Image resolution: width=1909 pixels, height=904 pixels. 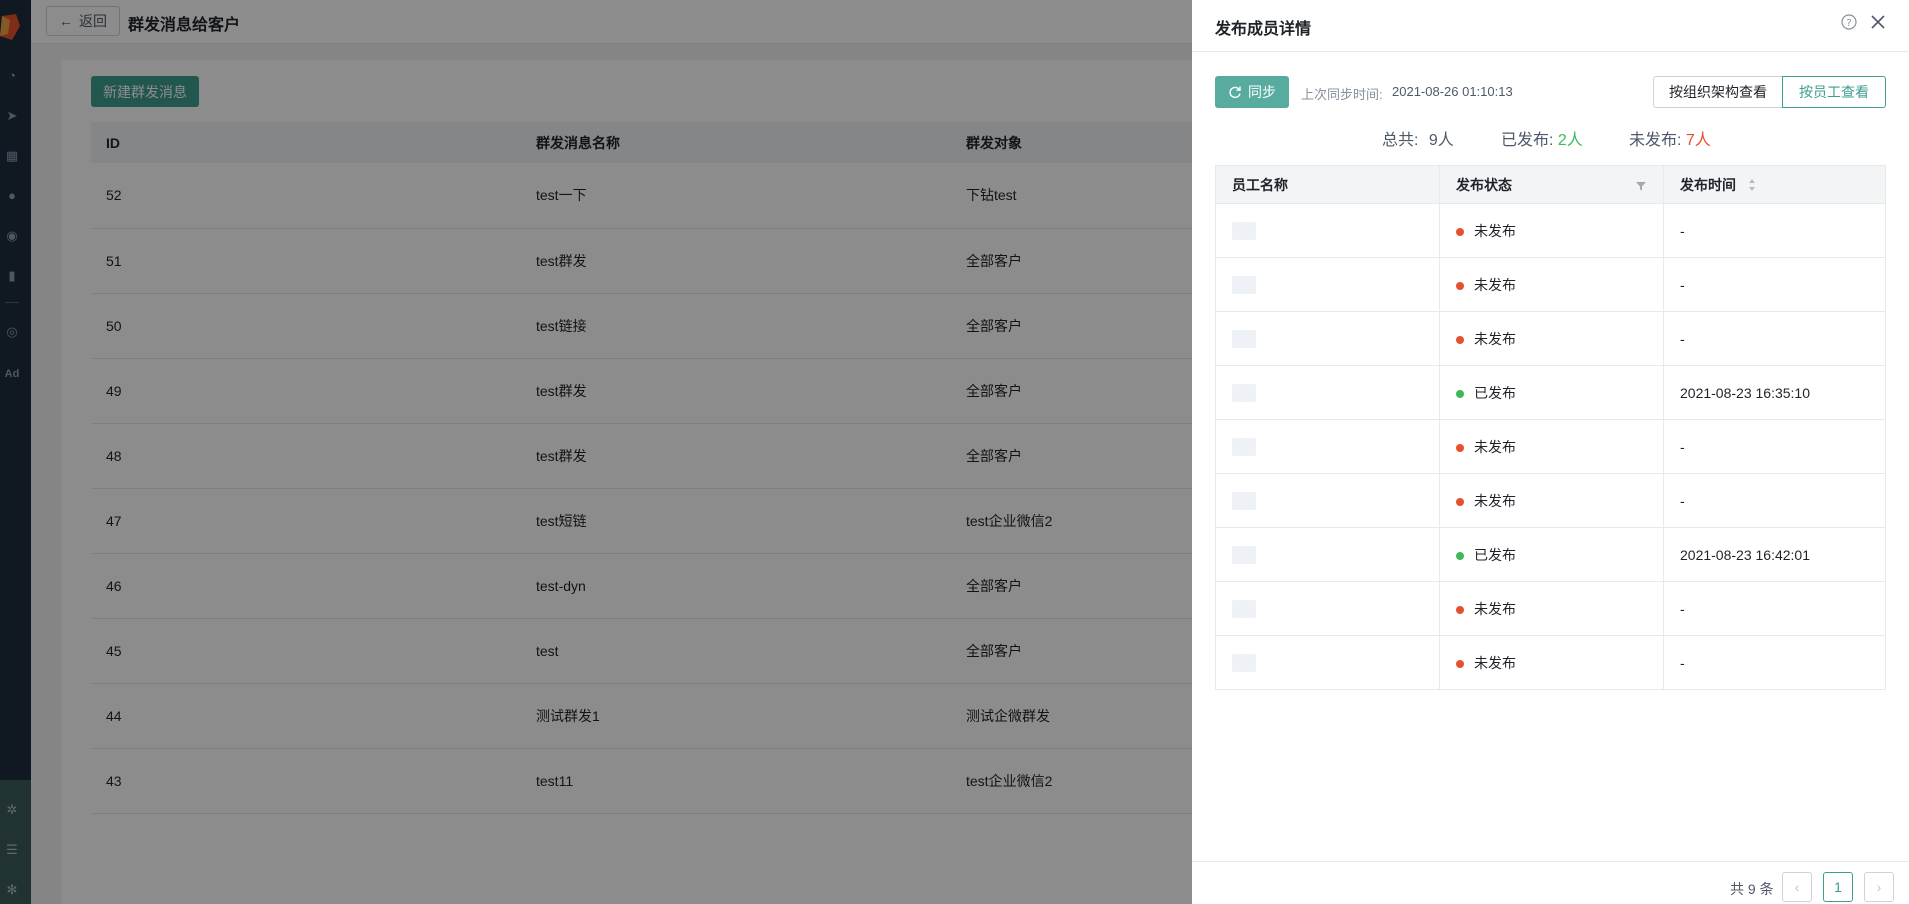 I want to click on summary-unpublished: 未发布: 7人, so click(x=1670, y=138).